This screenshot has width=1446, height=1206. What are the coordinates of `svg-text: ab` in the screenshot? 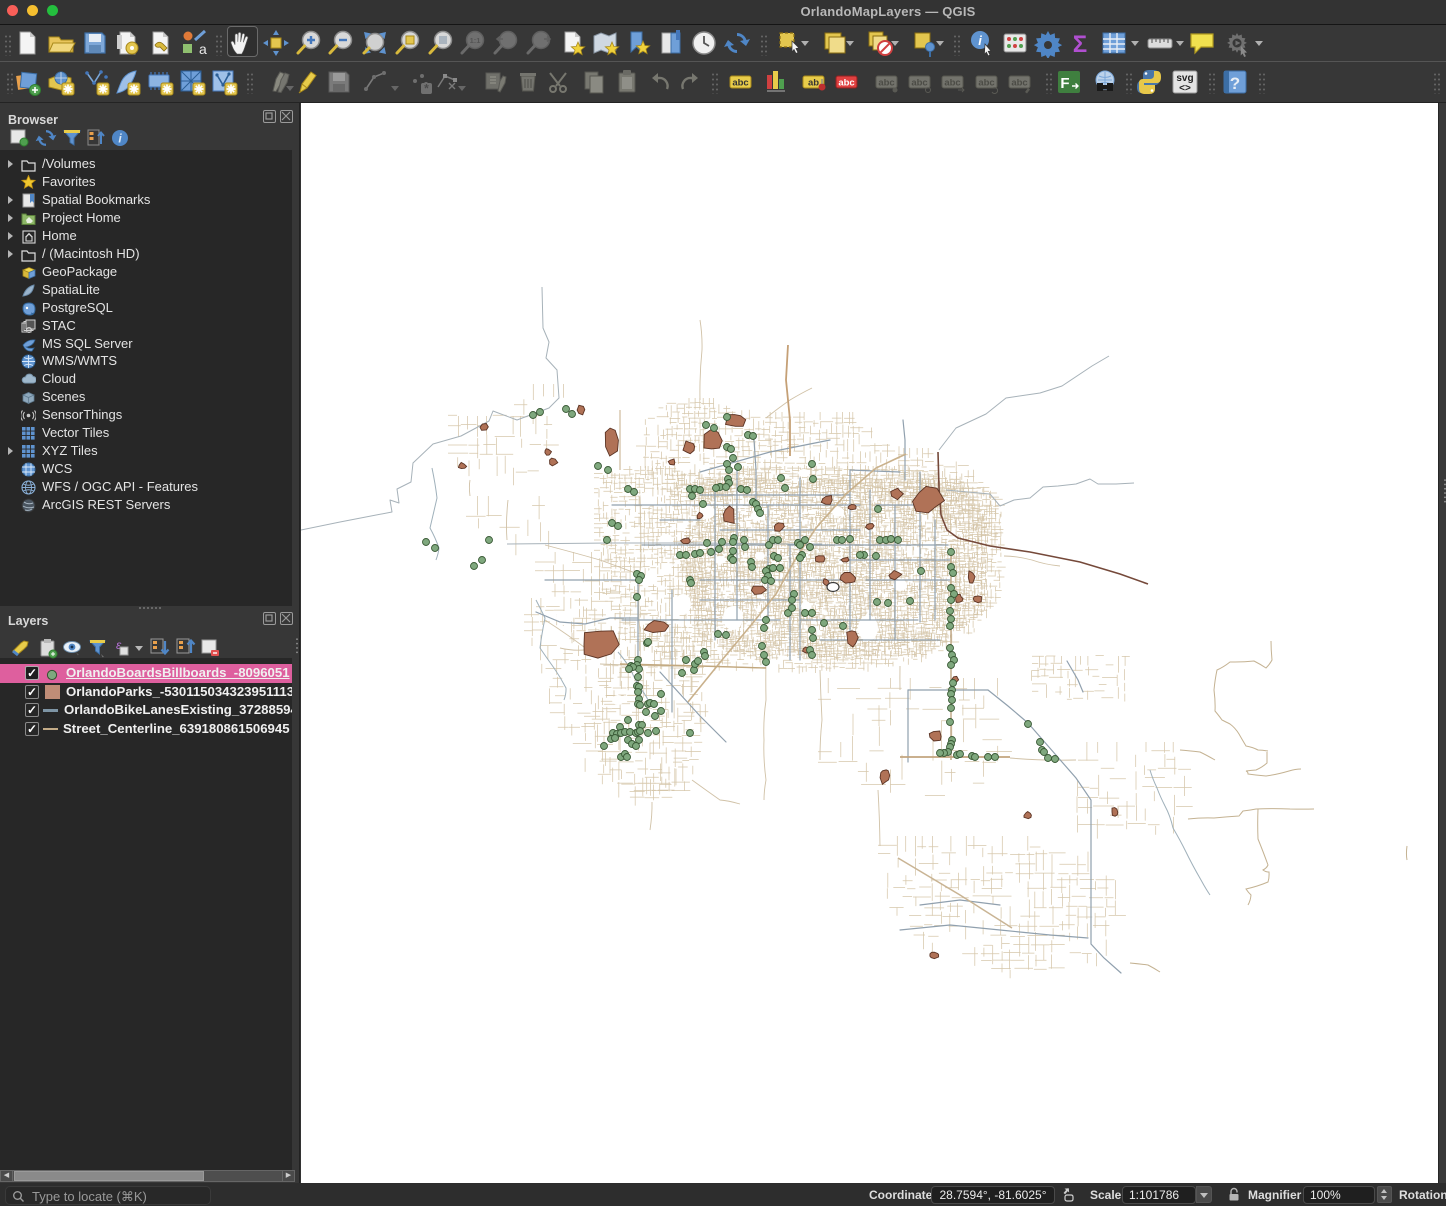 It's located at (813, 83).